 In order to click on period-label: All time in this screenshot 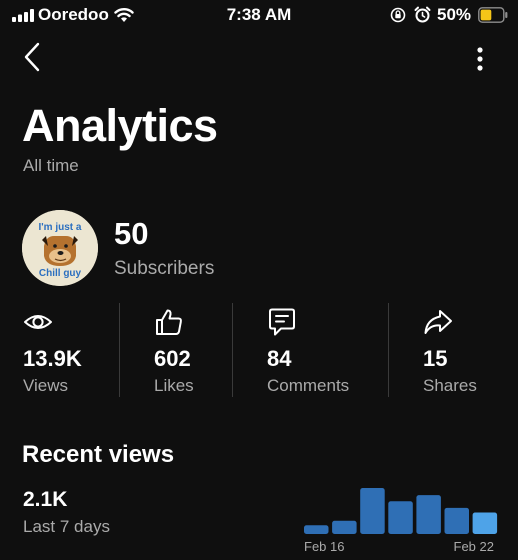, I will do `click(51, 165)`.